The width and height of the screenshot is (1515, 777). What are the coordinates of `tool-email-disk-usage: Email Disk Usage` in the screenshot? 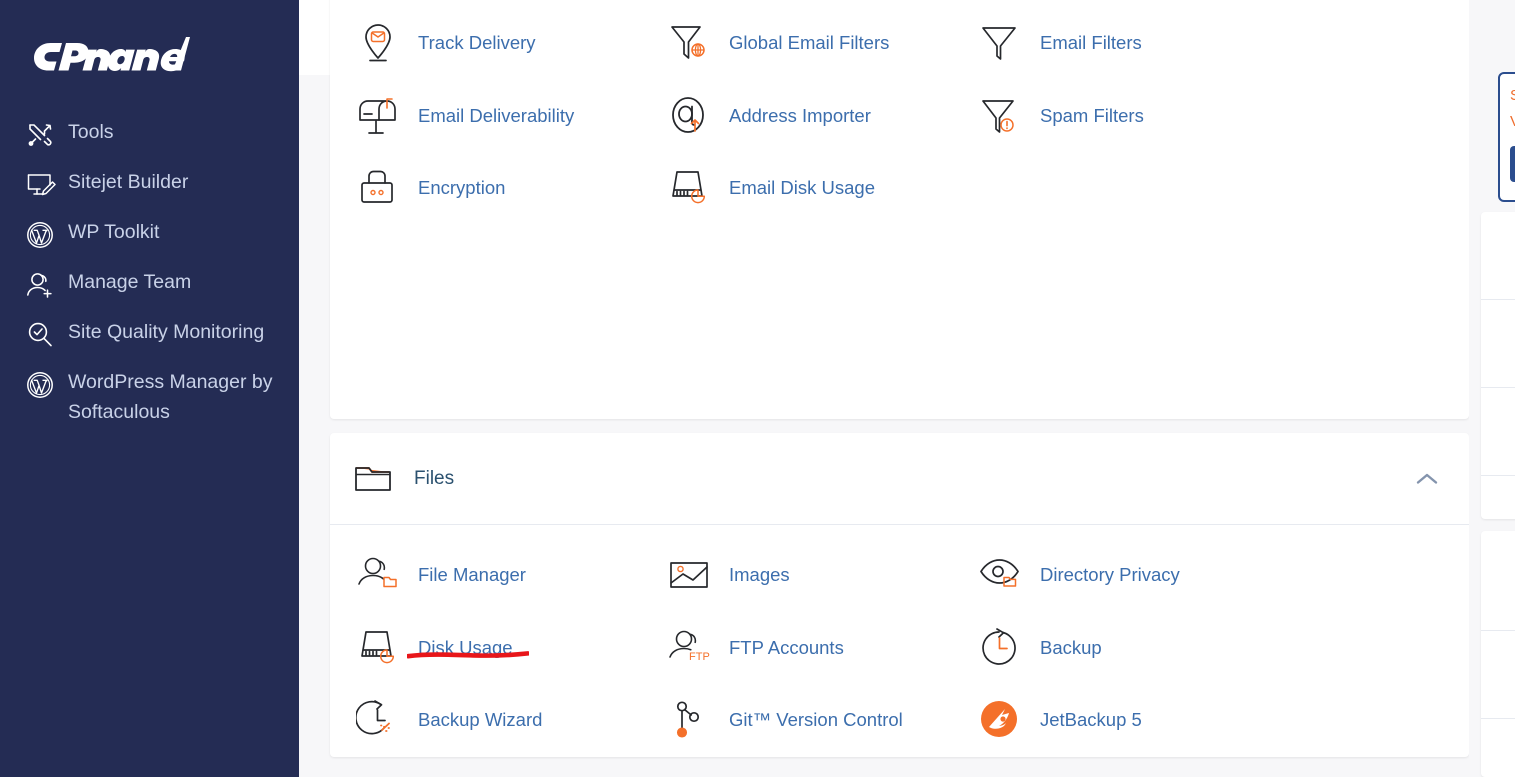 It's located at (820, 188).